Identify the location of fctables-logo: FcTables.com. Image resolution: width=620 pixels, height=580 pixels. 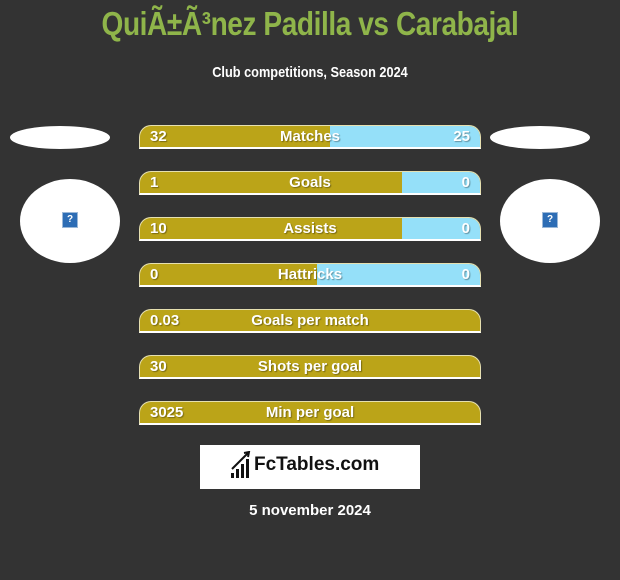
(310, 467).